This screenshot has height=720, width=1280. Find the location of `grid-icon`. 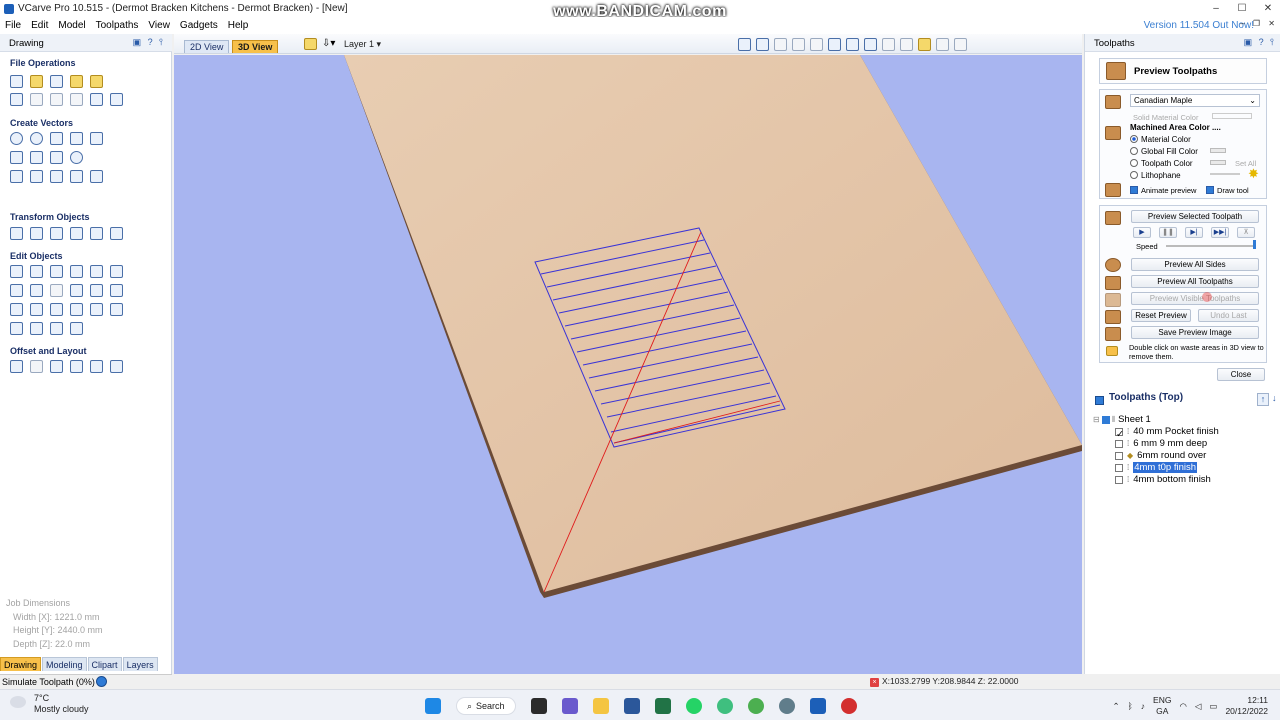

grid-icon is located at coordinates (780, 44).